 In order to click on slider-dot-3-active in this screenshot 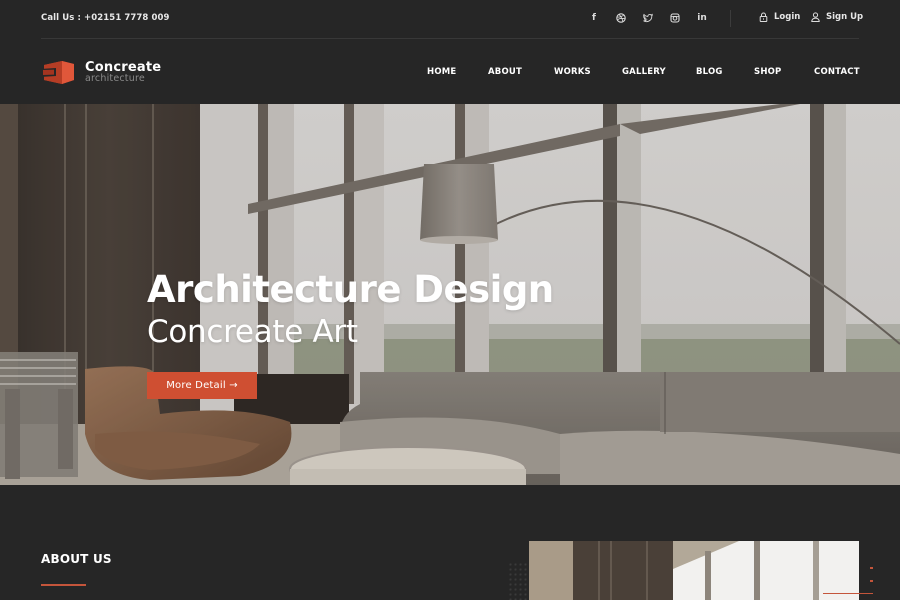, I will do `click(848, 593)`.